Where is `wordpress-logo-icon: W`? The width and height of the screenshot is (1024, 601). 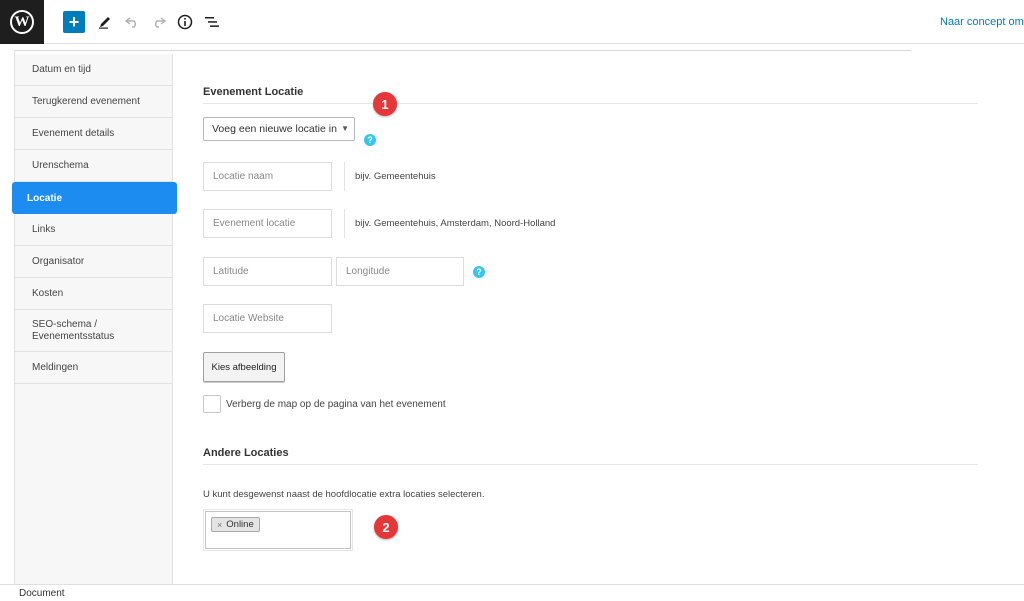 wordpress-logo-icon: W is located at coordinates (22, 22).